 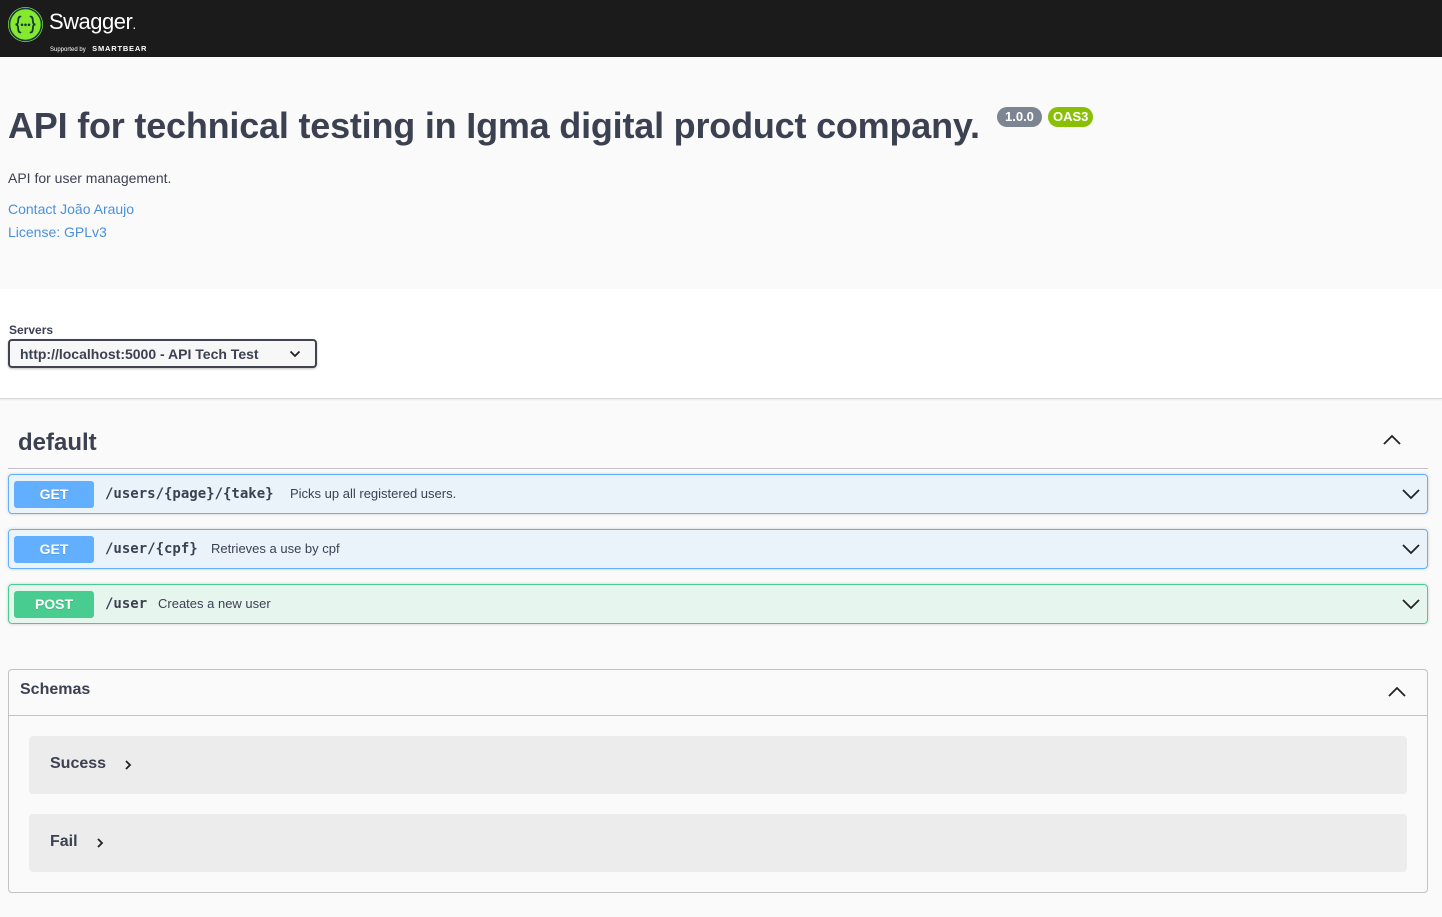 I want to click on license-link: License: GPLv3, so click(x=57, y=232).